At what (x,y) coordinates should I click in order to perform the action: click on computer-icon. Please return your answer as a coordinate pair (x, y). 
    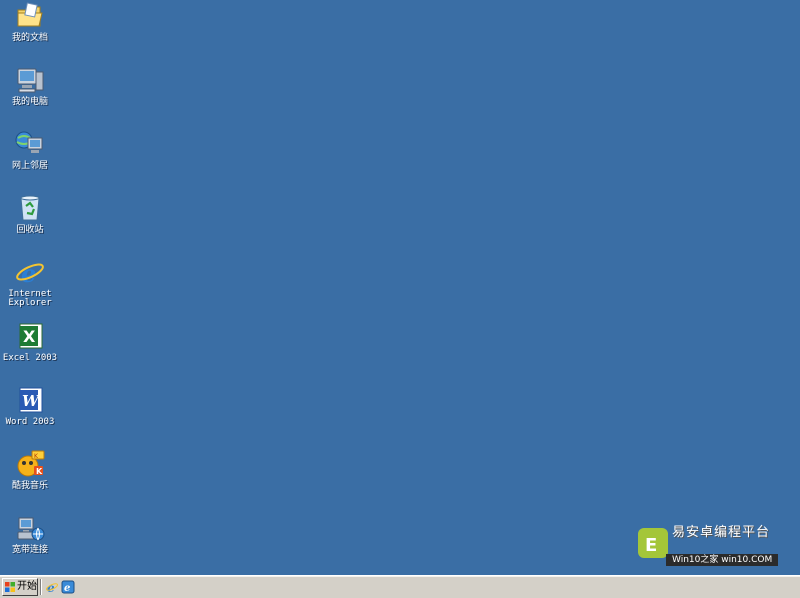
    Looking at the image, I should click on (30, 80).